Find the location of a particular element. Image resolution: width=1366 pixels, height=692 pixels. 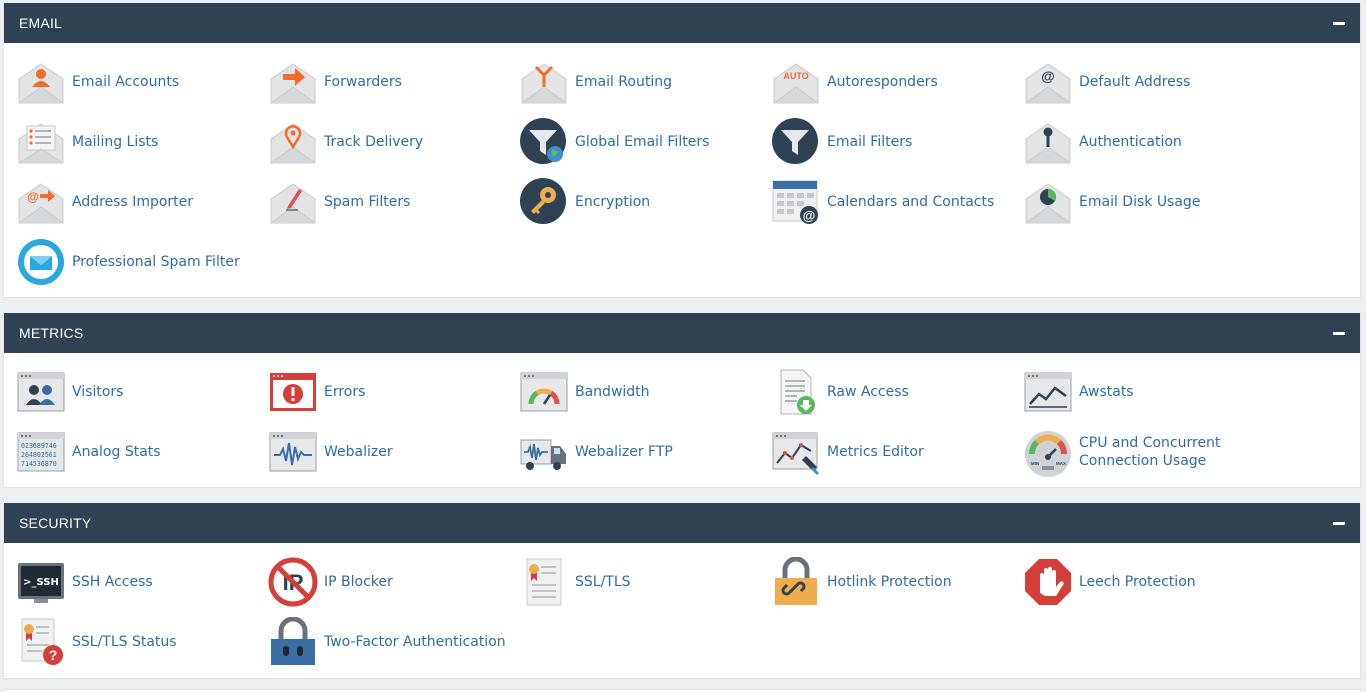

awstats-link: Awstats is located at coordinates (1145, 392).